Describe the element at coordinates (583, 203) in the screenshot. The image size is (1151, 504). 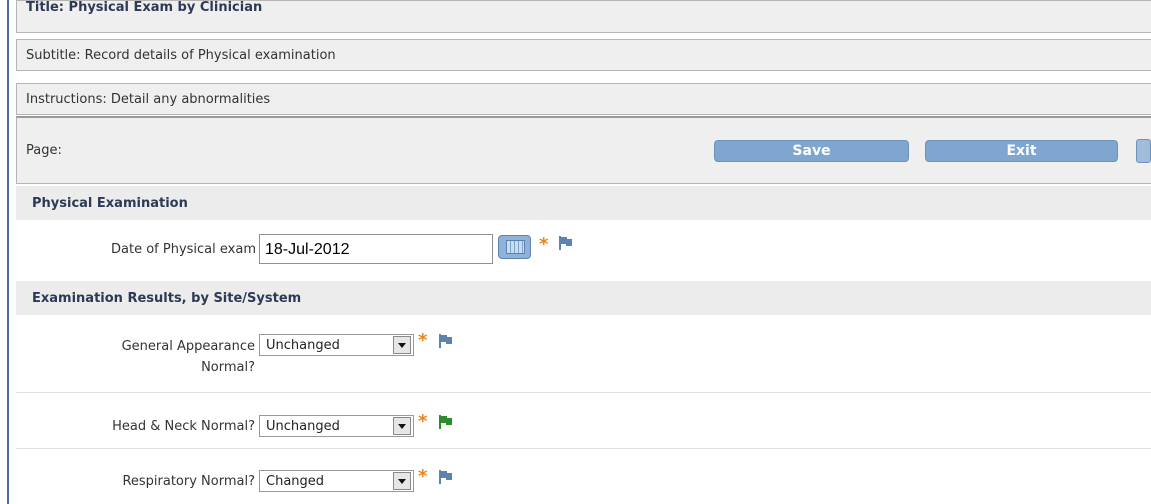
I see `section-physical-examination: Physical Examination` at that location.